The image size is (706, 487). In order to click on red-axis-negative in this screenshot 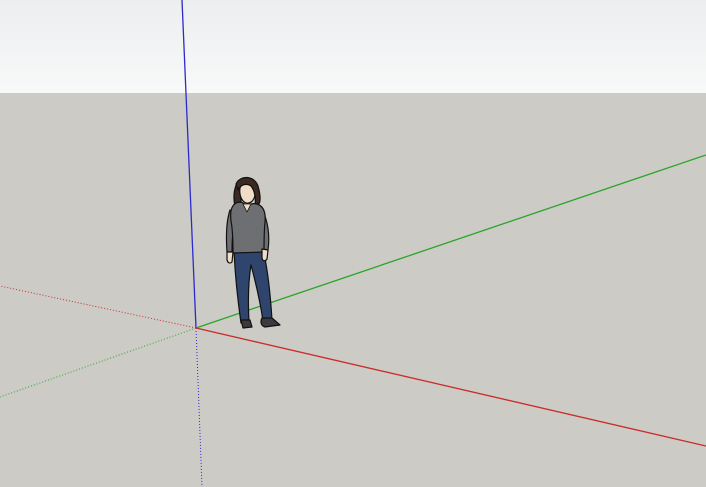, I will do `click(98, 307)`.